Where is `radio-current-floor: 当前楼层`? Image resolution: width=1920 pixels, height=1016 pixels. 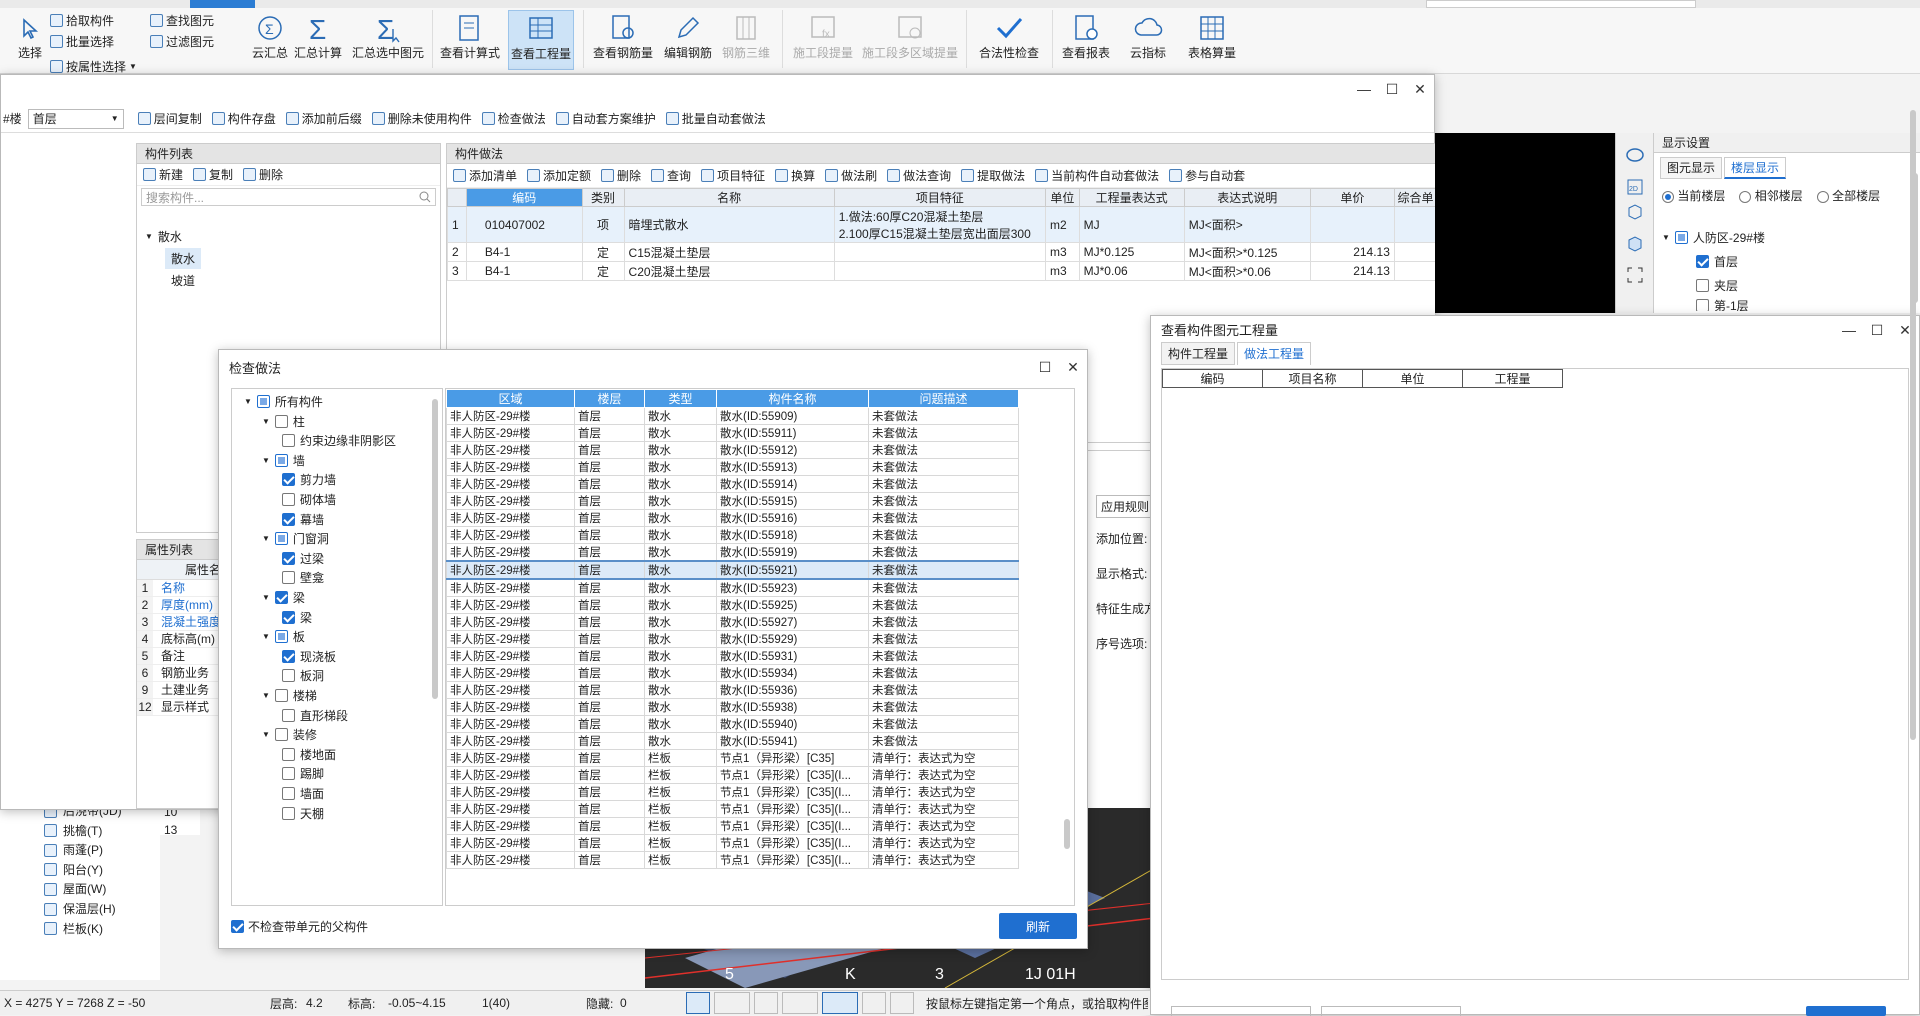
radio-current-floor: 当前楼层 is located at coordinates (1693, 195).